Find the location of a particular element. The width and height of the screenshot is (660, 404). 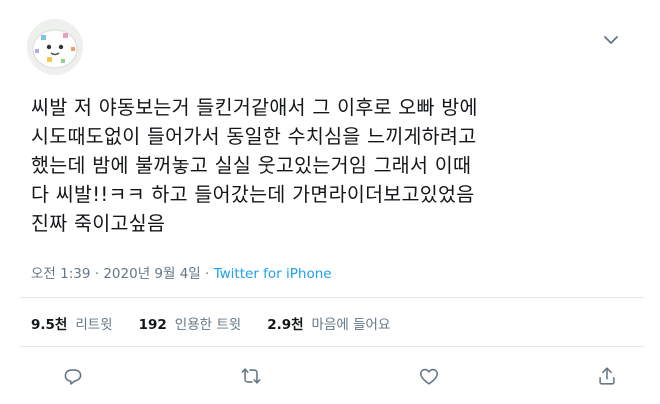

tweet-actions is located at coordinates (340, 376).